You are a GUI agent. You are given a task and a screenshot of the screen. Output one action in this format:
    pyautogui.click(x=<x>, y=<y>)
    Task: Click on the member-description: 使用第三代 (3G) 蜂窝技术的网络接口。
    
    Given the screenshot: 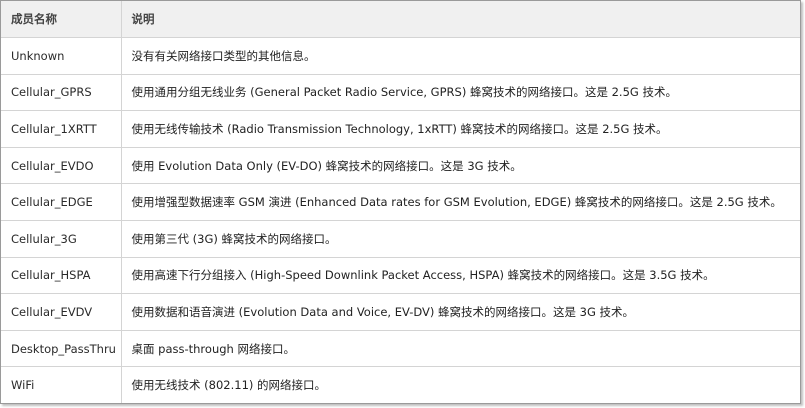 What is the action you would take?
    pyautogui.click(x=460, y=238)
    